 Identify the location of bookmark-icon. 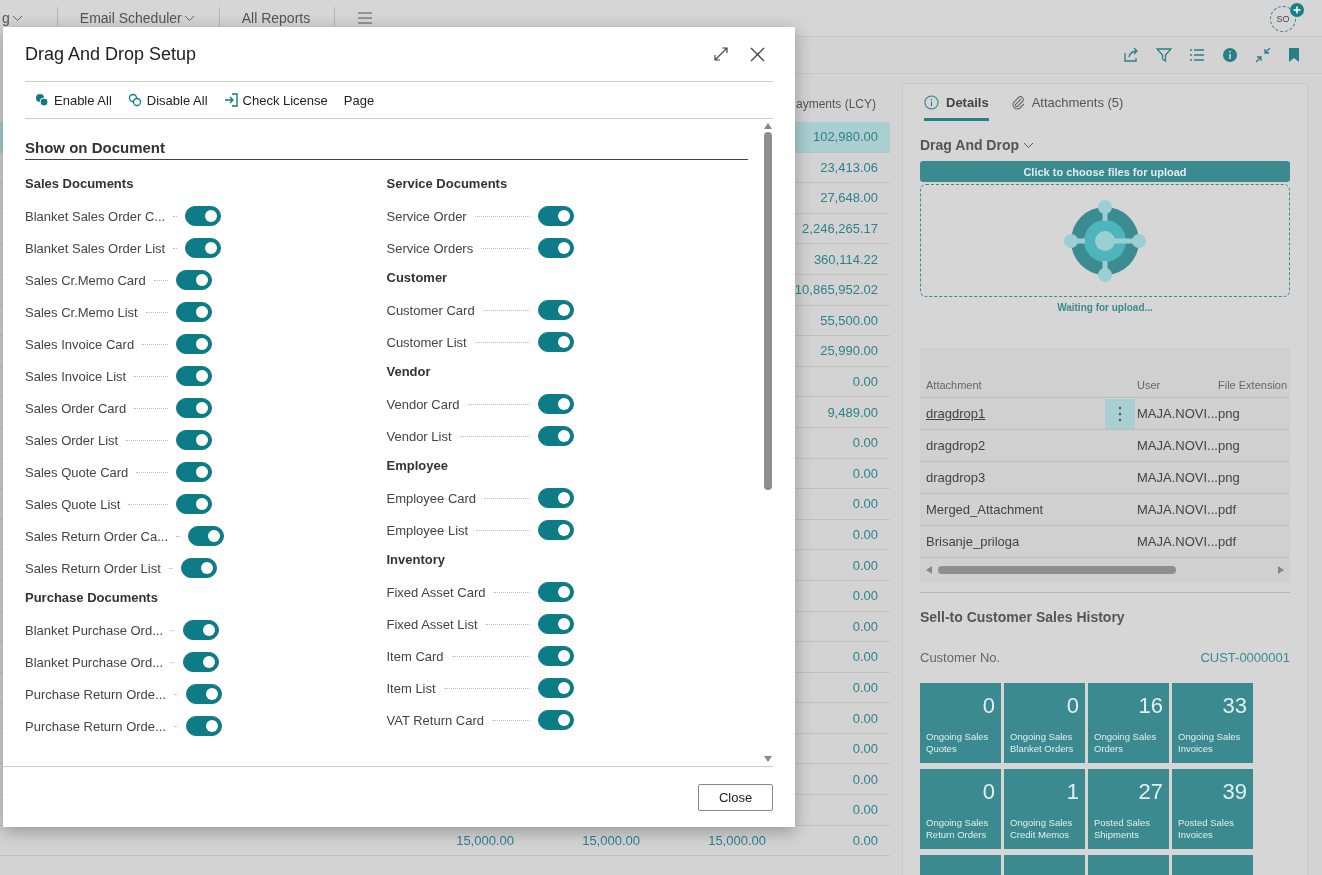
(1294, 55).